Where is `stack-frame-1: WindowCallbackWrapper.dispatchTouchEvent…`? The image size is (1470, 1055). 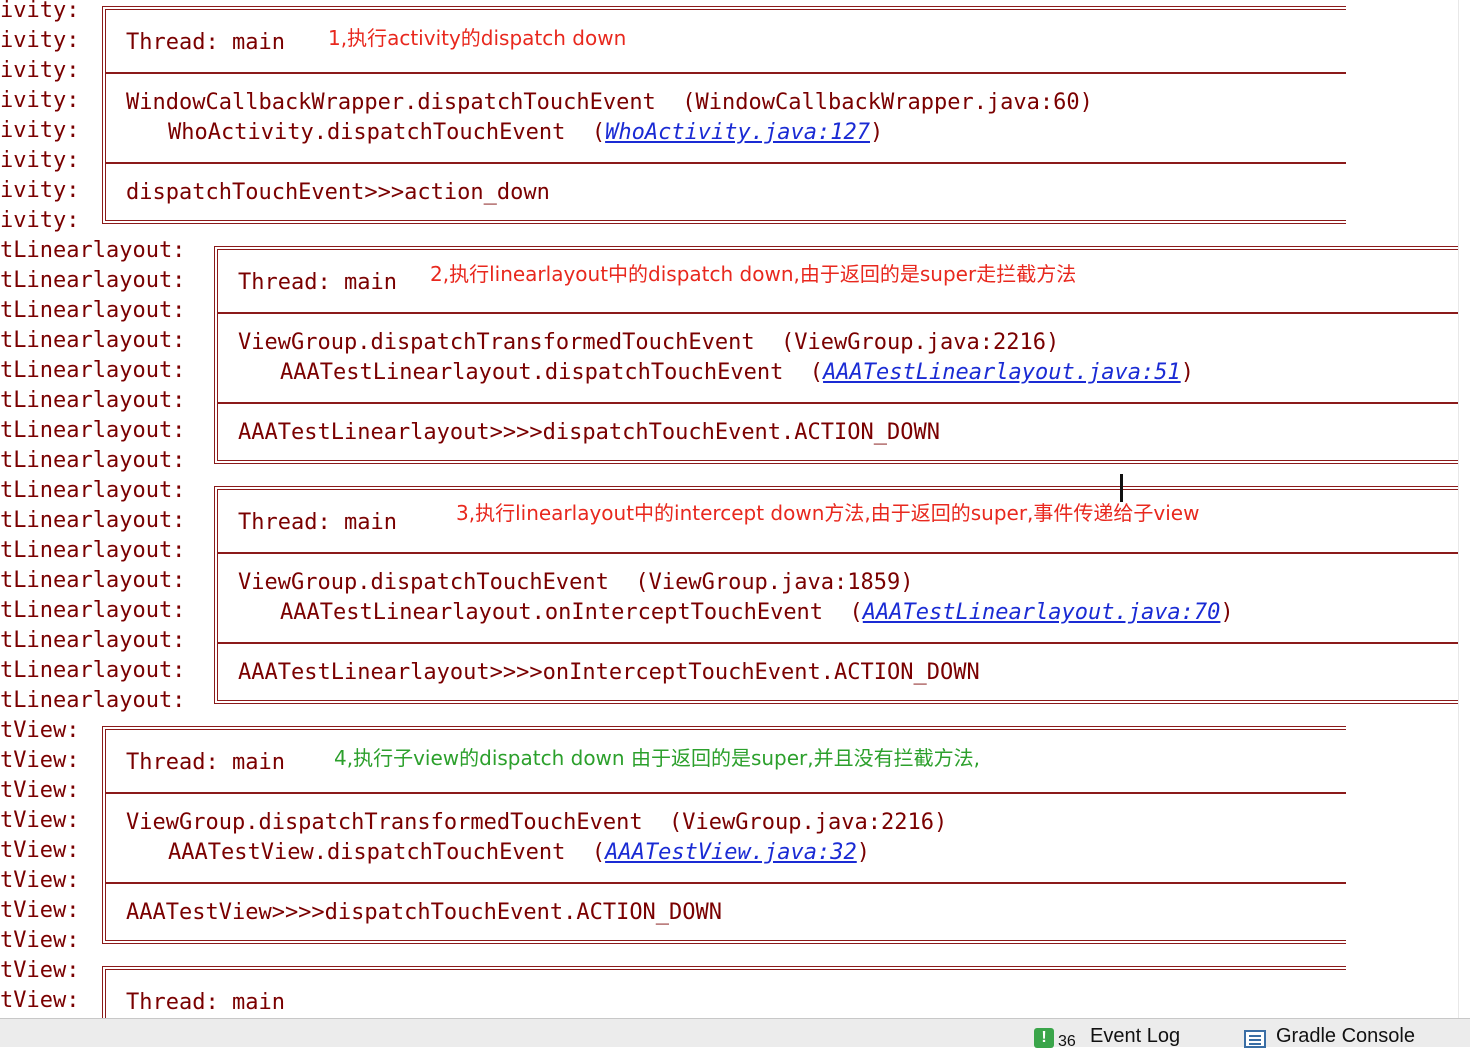
stack-frame-1: WindowCallbackWrapper.dispatchTouchEvent… is located at coordinates (609, 102).